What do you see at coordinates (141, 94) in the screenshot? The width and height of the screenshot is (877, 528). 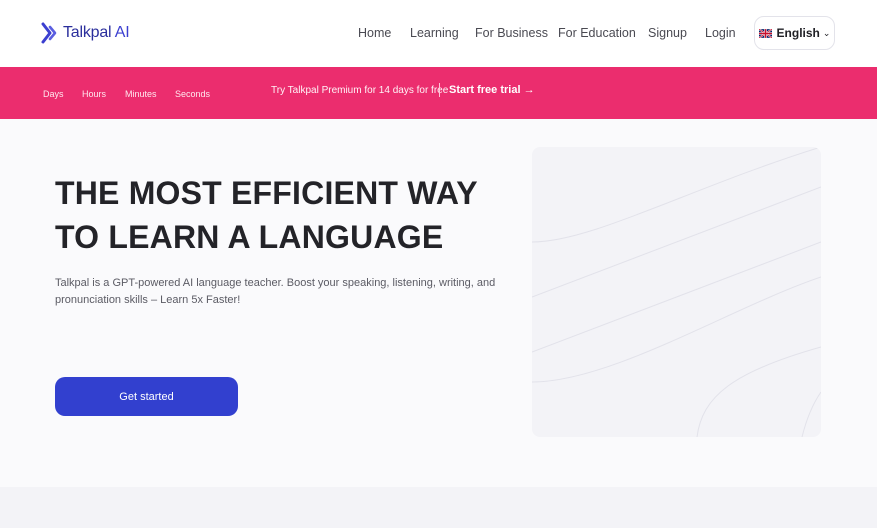 I see `timer-label-minutes: Minutes` at bounding box center [141, 94].